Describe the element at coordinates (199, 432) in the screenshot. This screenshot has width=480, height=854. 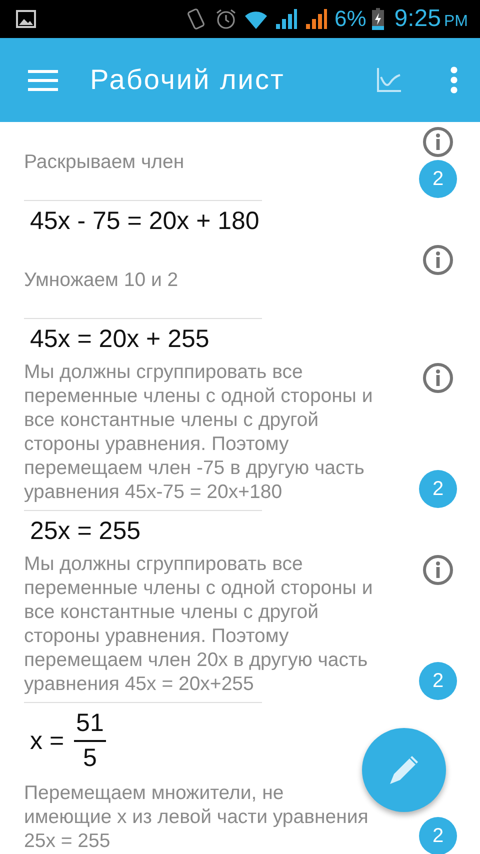
I see `step-explanation: Мы должны сгруппировать все переменные члены с одной стороны и все константные члены с другой стороны уравнения. Поэтому перемещаем член -75 в другую часть уравнения 45x-75 = 20x+180` at that location.